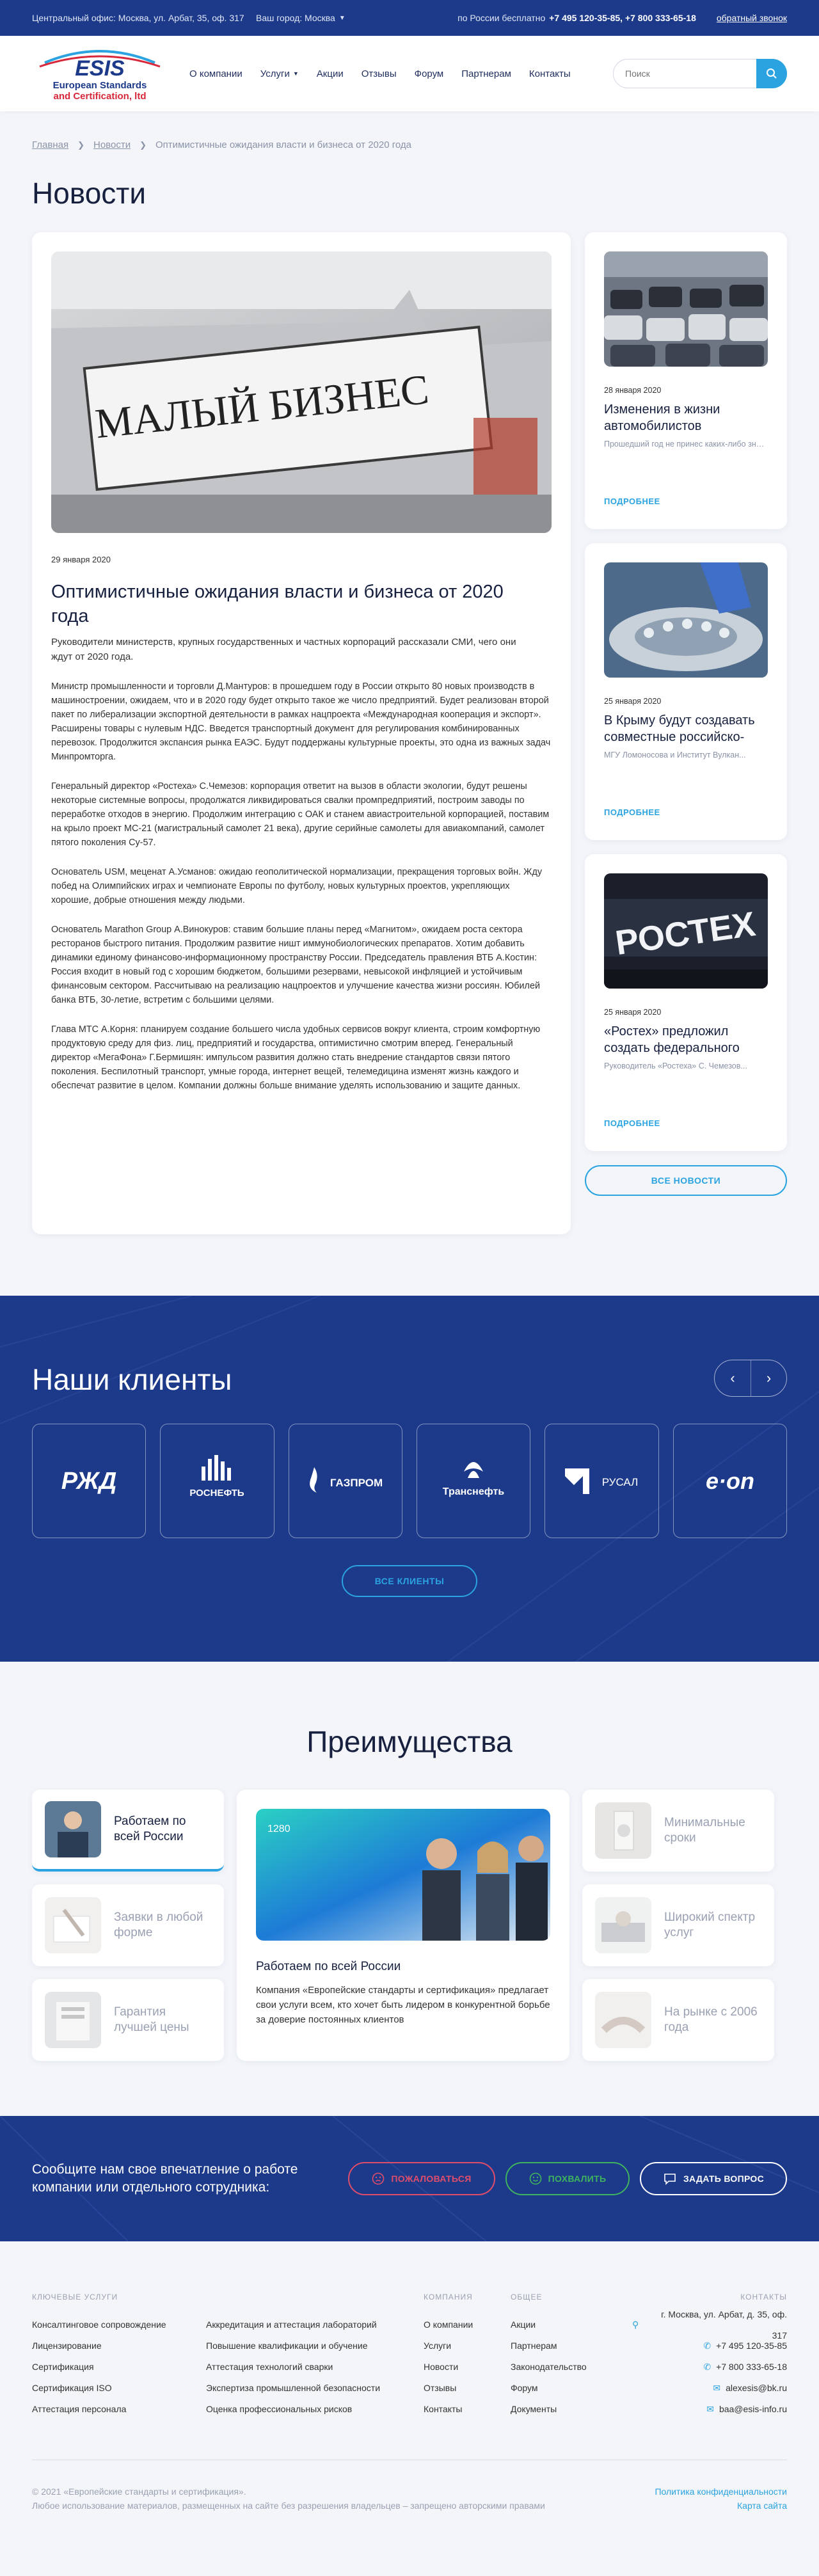  I want to click on advantage-item: На рынке с 2006 года, so click(678, 2020).